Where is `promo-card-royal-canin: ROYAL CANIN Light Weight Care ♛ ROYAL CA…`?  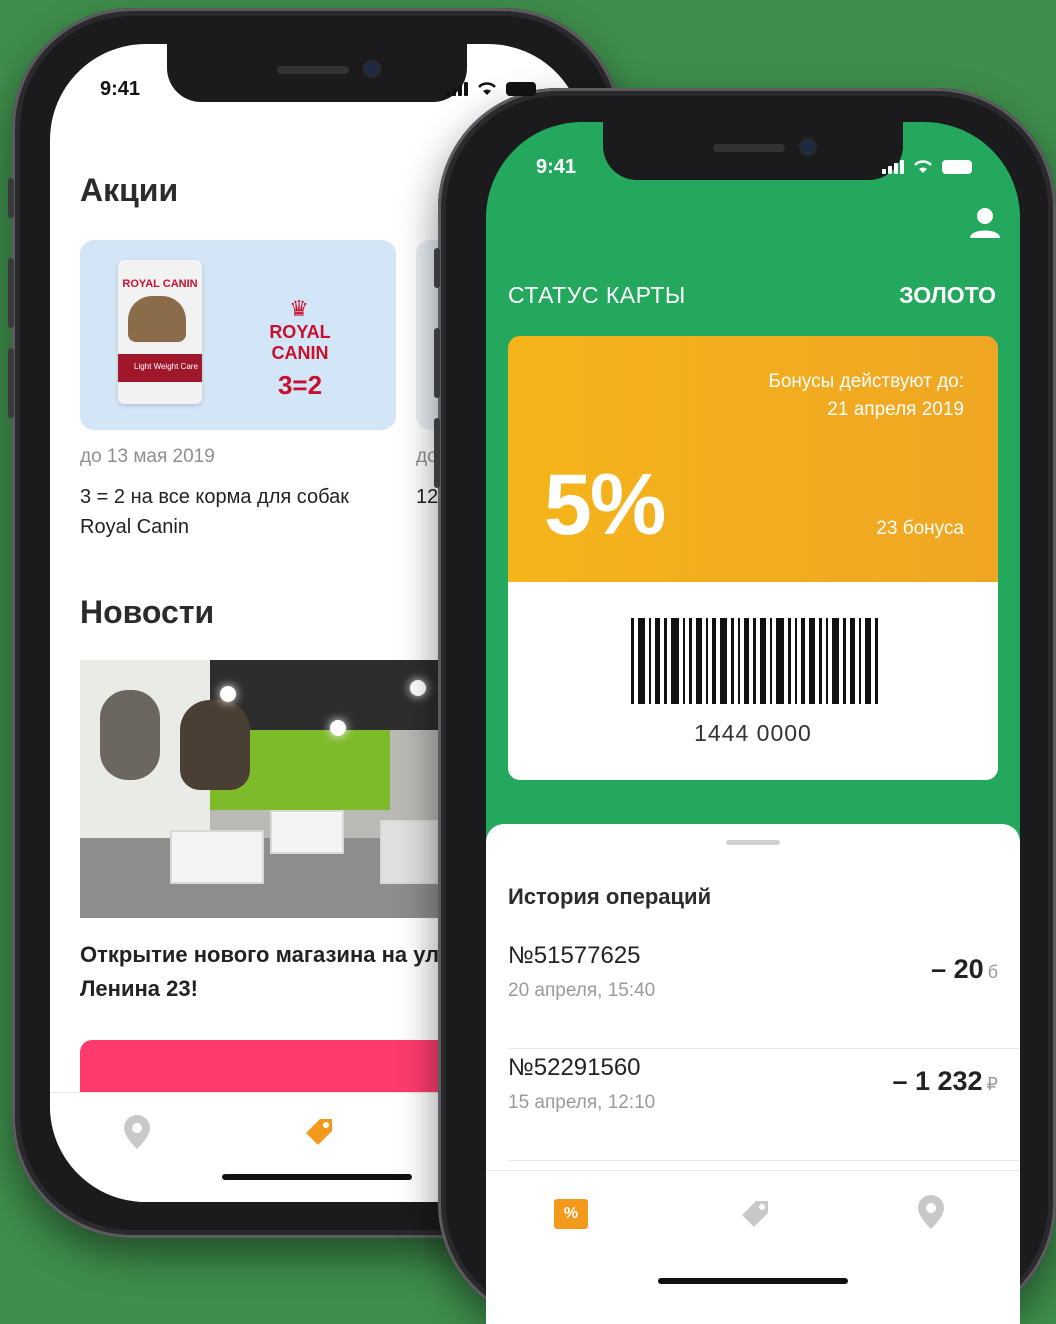 promo-card-royal-canin: ROYAL CANIN Light Weight Care ♛ ROYAL CA… is located at coordinates (238, 335).